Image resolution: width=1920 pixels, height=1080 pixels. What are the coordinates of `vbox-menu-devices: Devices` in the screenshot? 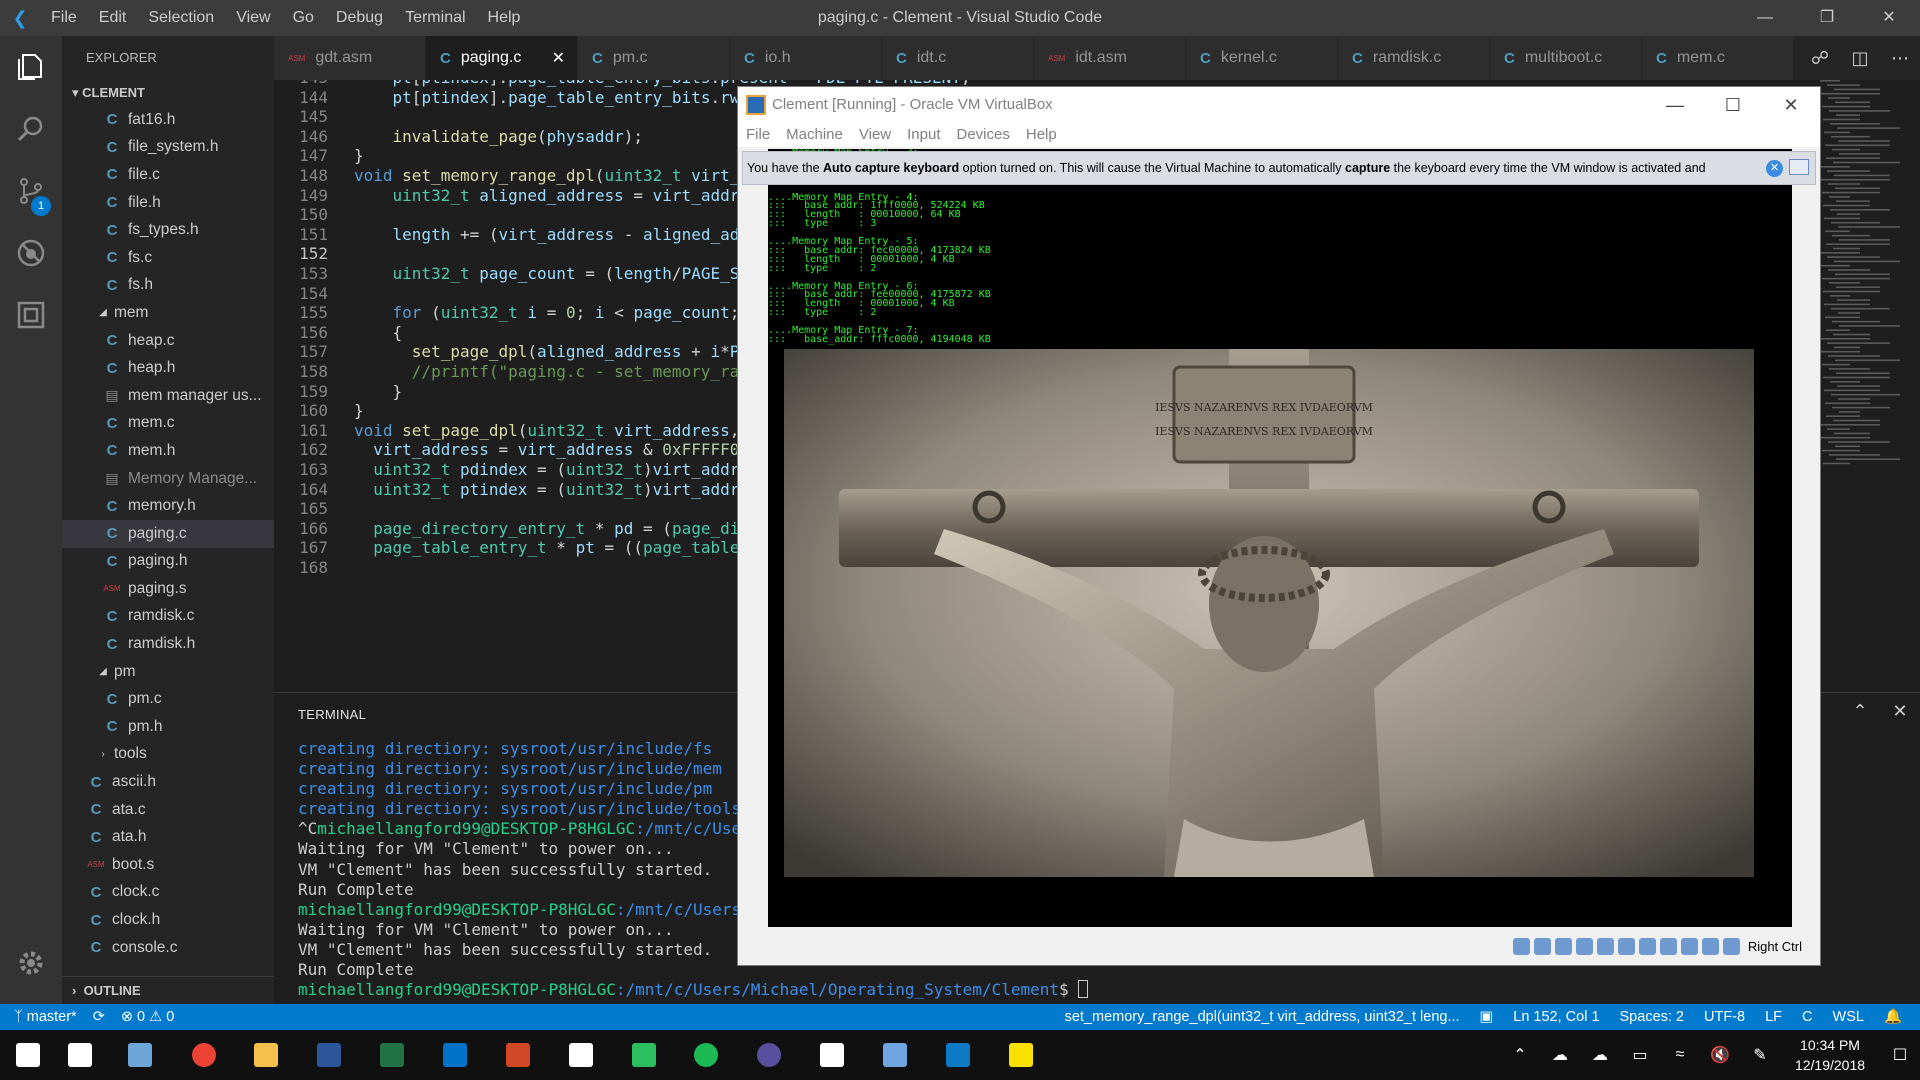 It's located at (983, 135).